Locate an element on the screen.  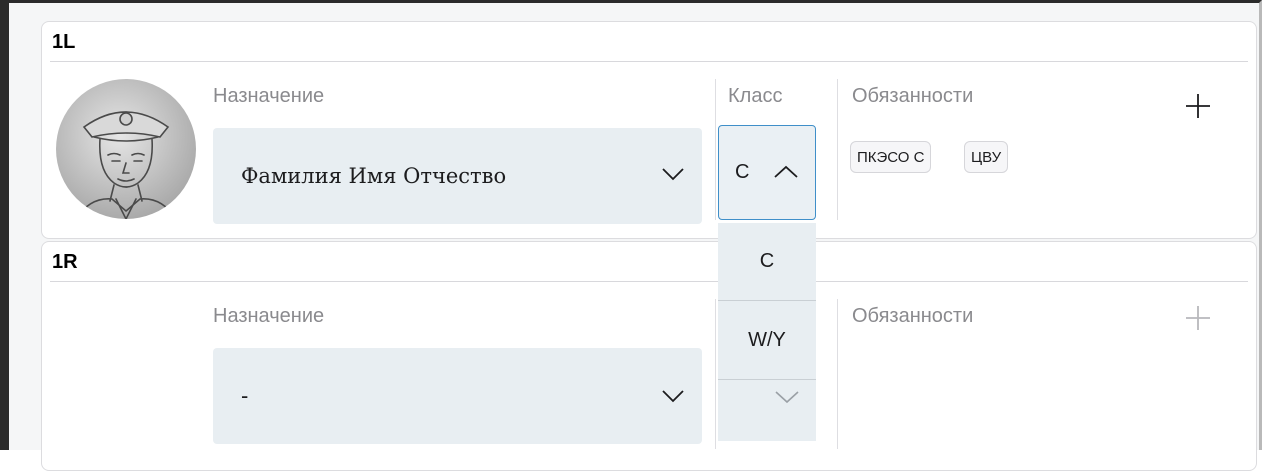
duty-tag: ЦВУ is located at coordinates (986, 157).